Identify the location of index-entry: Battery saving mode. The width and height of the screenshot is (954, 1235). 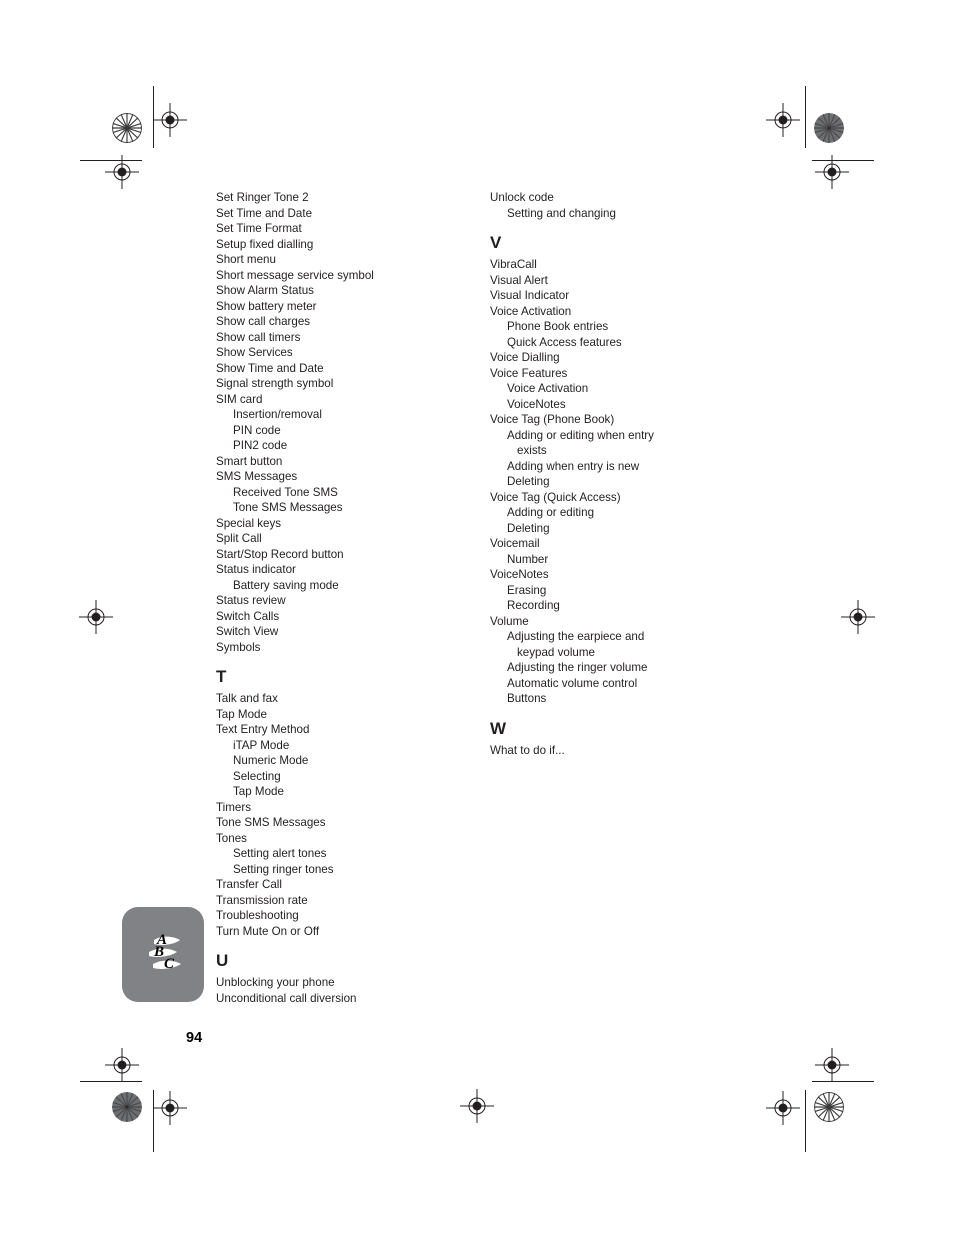
(286, 585).